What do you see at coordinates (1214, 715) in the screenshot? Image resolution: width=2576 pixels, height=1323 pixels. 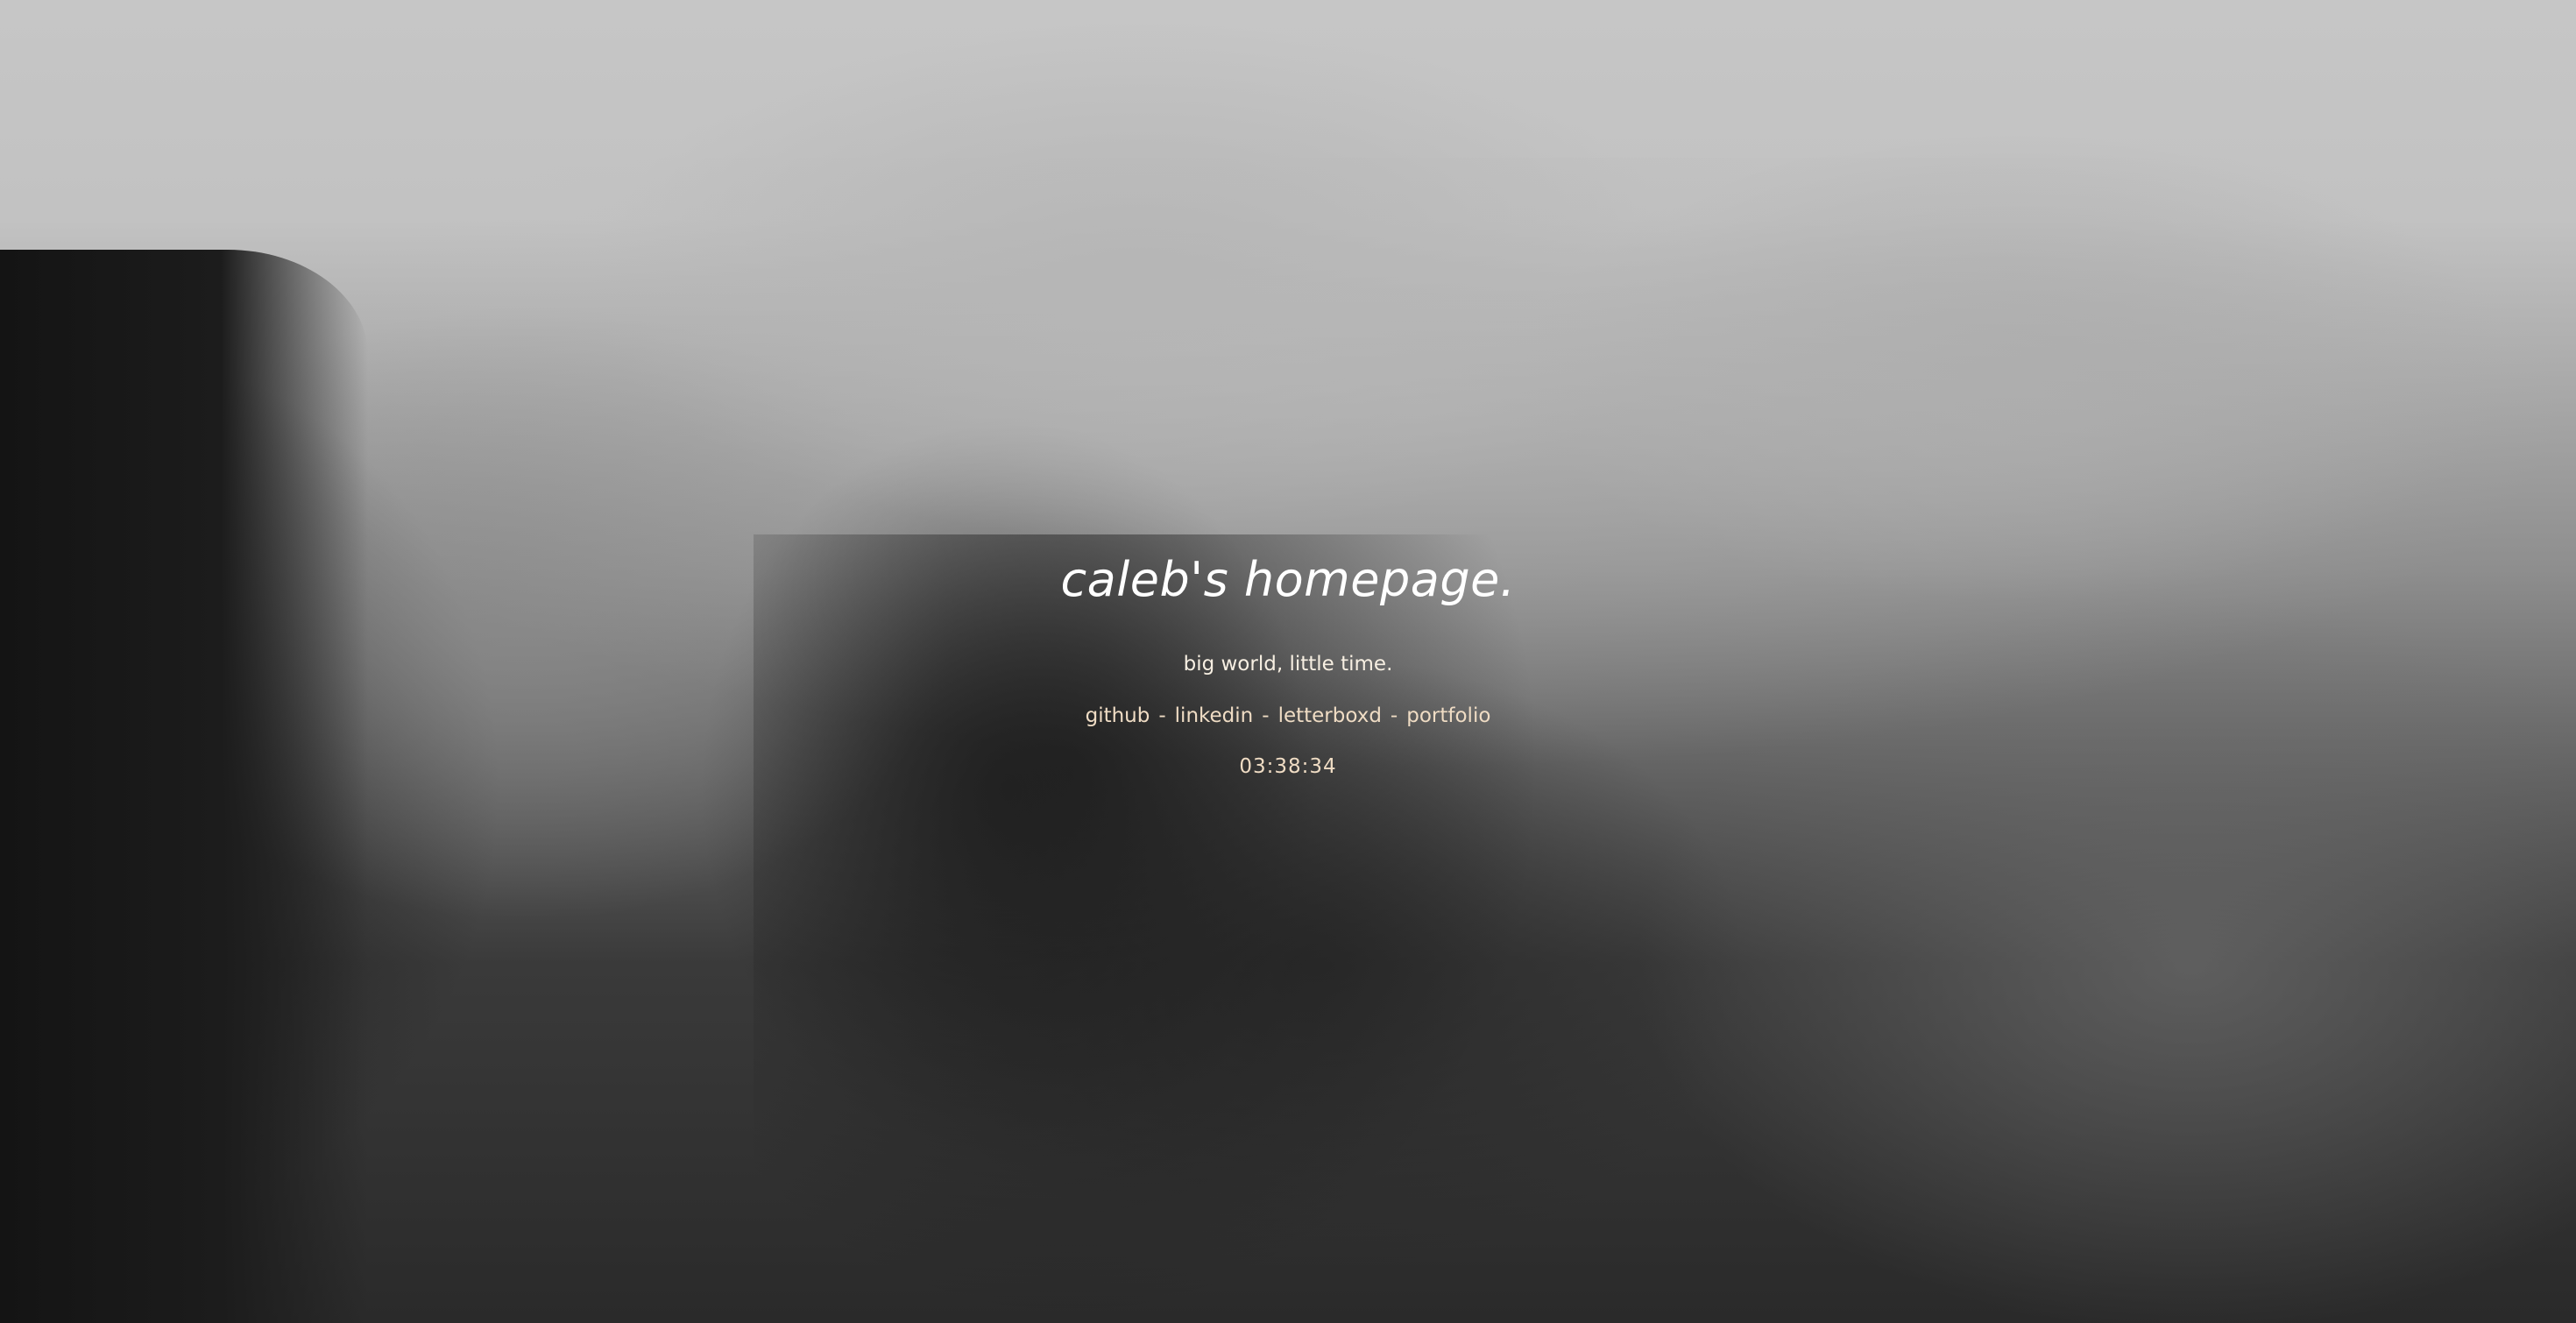 I see `linkedin-link: linkedin` at bounding box center [1214, 715].